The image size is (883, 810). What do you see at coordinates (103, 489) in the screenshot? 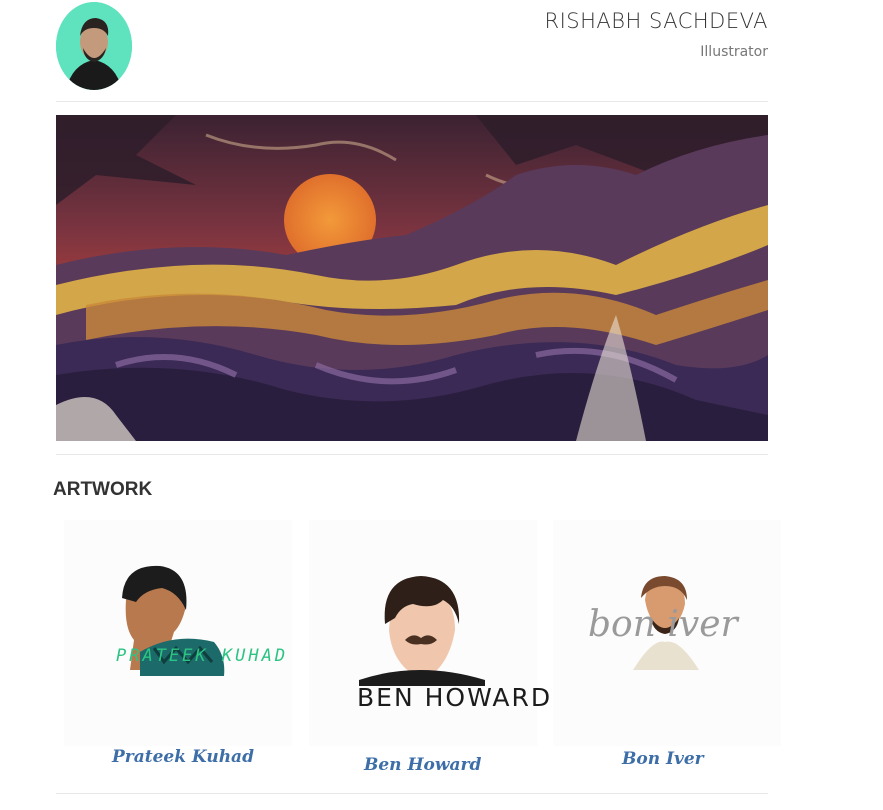
I see `artwork-section-title: ARTWORK` at bounding box center [103, 489].